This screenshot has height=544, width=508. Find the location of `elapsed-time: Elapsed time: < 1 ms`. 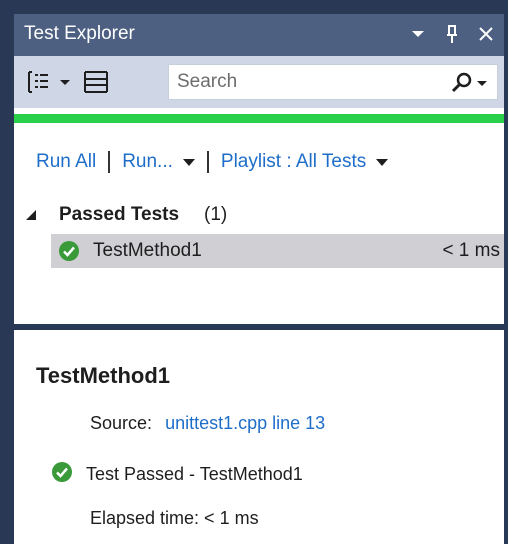

elapsed-time: Elapsed time: < 1 ms is located at coordinates (174, 518).